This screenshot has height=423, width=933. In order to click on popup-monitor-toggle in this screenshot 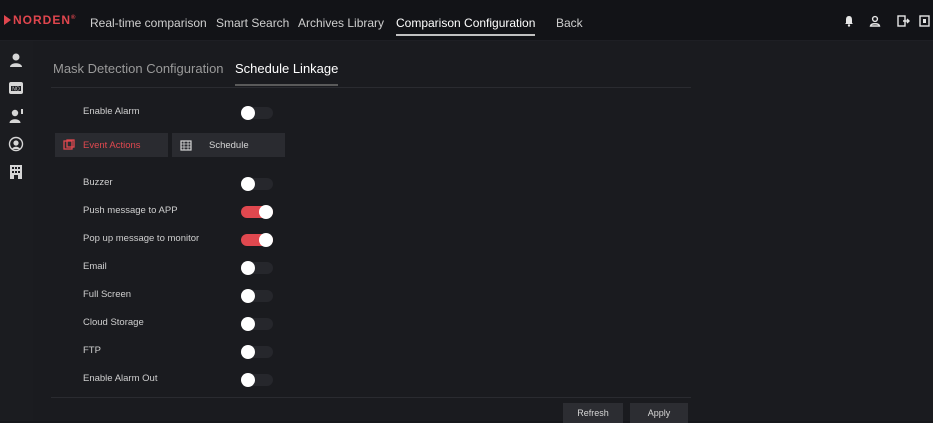, I will do `click(257, 240)`.